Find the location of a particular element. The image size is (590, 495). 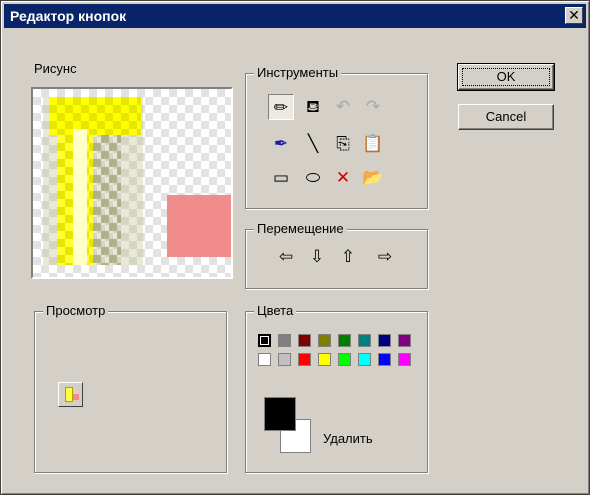

image-highlight is located at coordinates (80, 197).